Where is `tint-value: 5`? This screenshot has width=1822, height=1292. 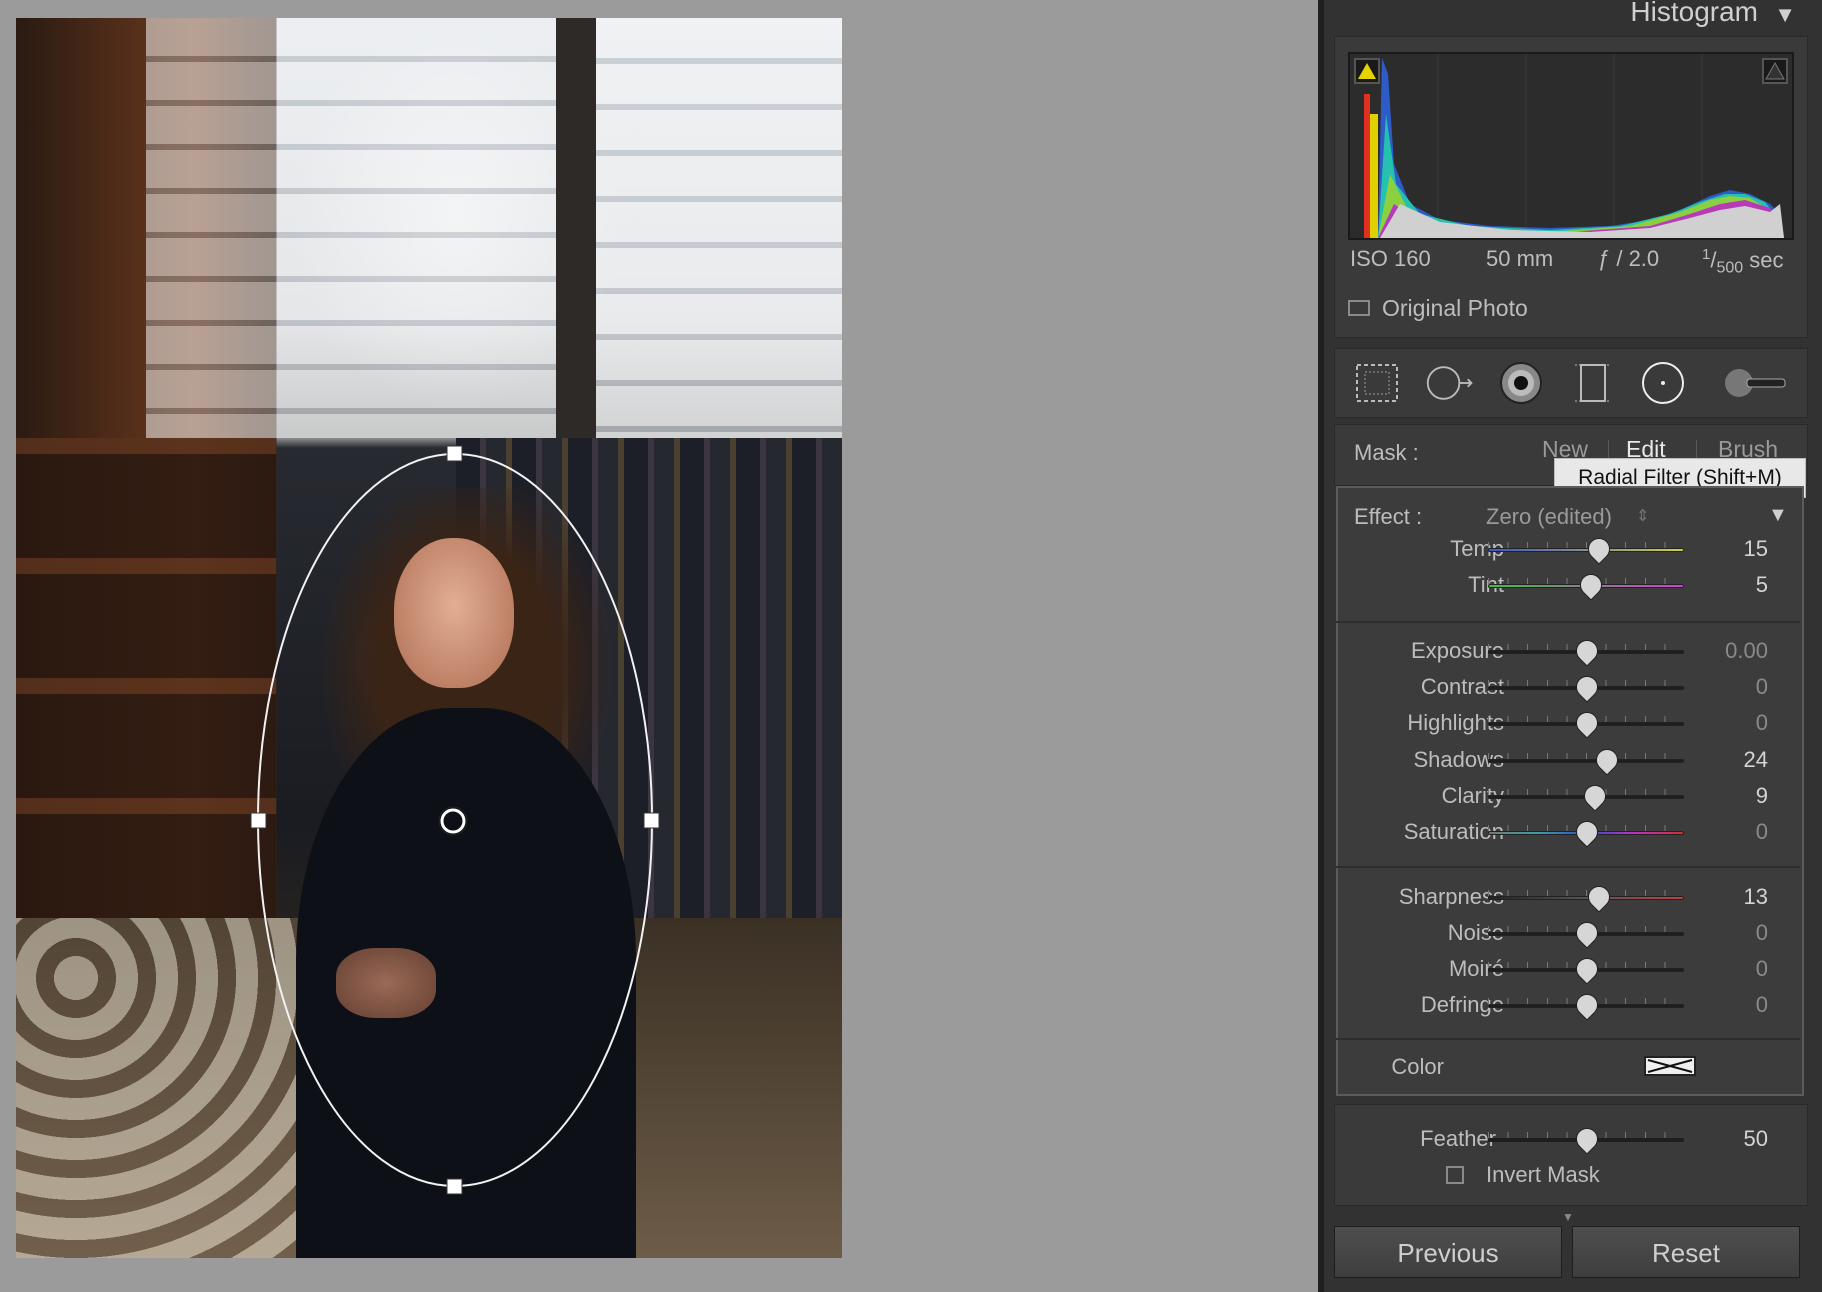 tint-value: 5 is located at coordinates (1728, 585).